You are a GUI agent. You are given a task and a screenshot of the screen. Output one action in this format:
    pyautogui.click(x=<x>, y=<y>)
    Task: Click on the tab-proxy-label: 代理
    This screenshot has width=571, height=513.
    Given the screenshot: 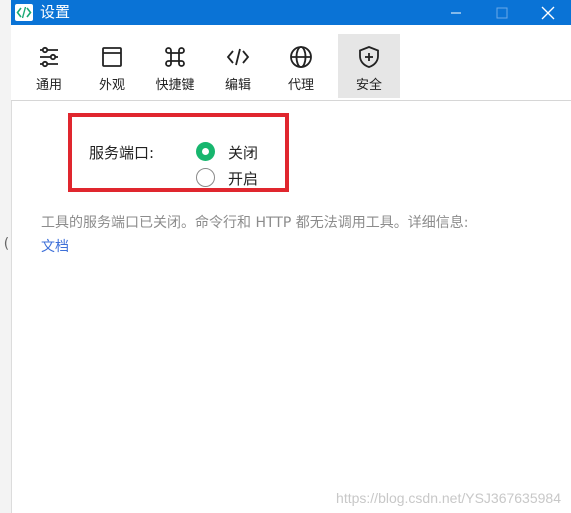 What is the action you would take?
    pyautogui.click(x=300, y=85)
    